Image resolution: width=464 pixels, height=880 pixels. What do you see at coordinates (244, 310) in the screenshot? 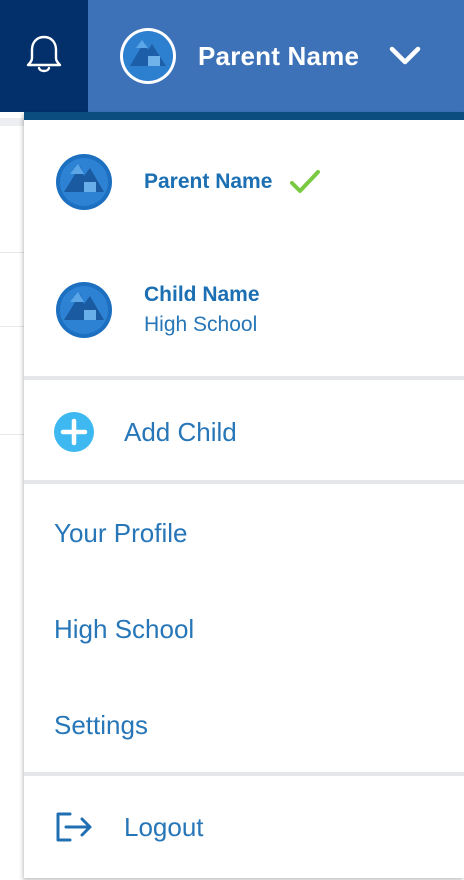
I see `profile-item-child: Child Name High School` at bounding box center [244, 310].